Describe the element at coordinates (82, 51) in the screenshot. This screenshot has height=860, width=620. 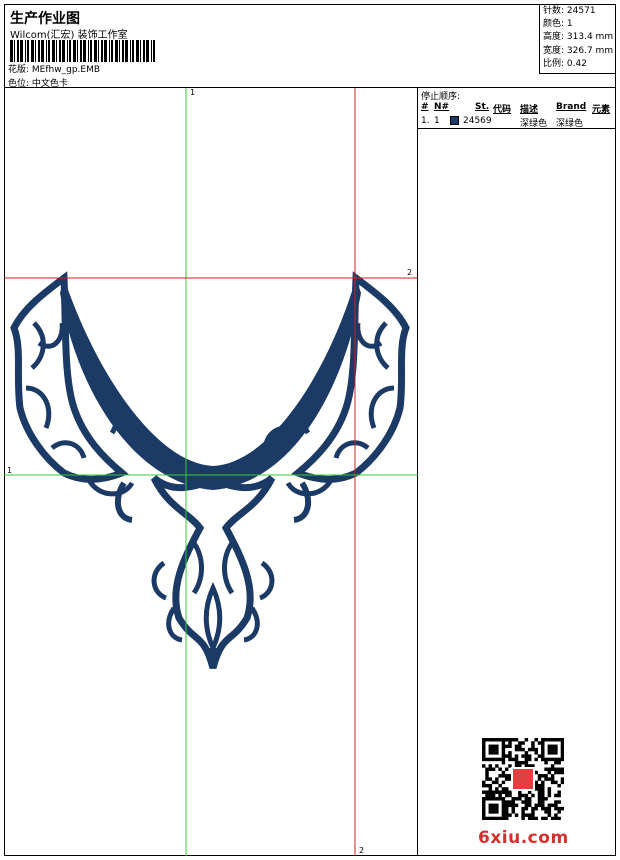
I see `barcode` at that location.